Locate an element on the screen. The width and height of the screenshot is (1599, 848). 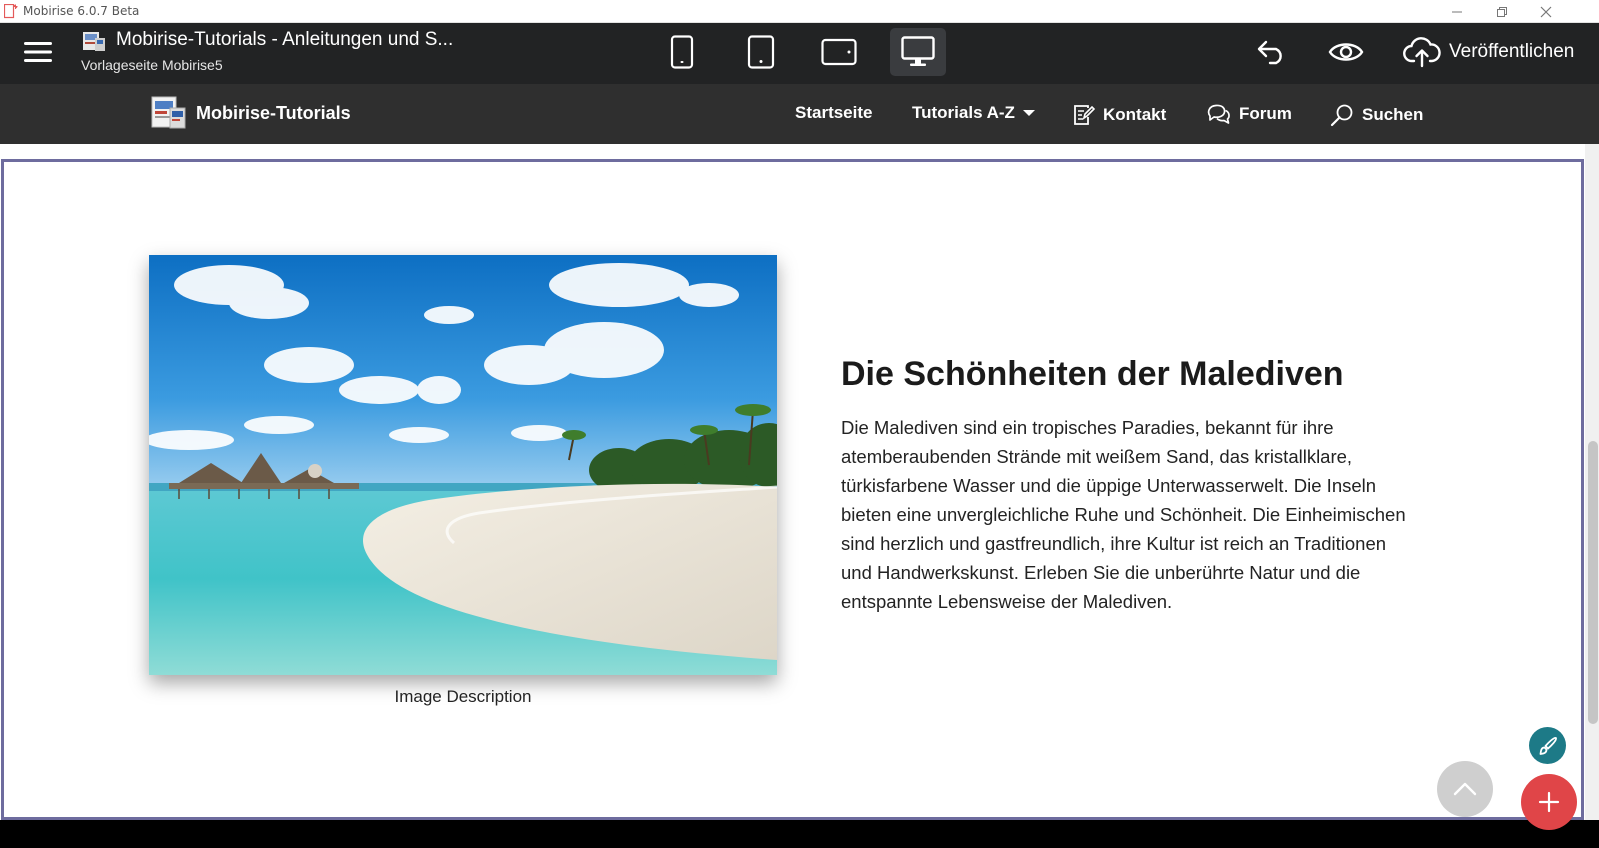
publish-button: Veröffentlichen is located at coordinates (1488, 52).